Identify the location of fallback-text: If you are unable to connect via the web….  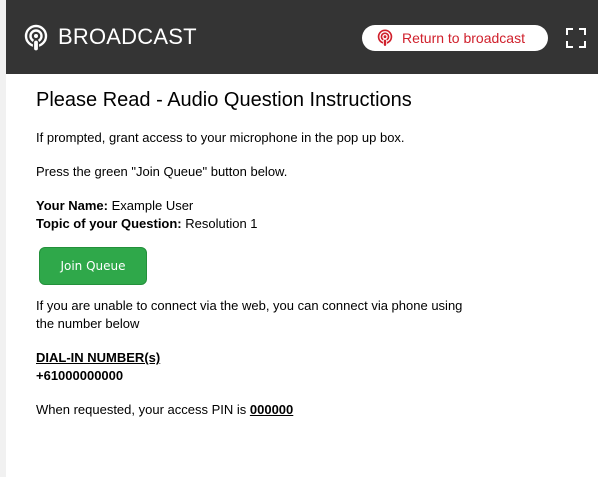
(249, 314).